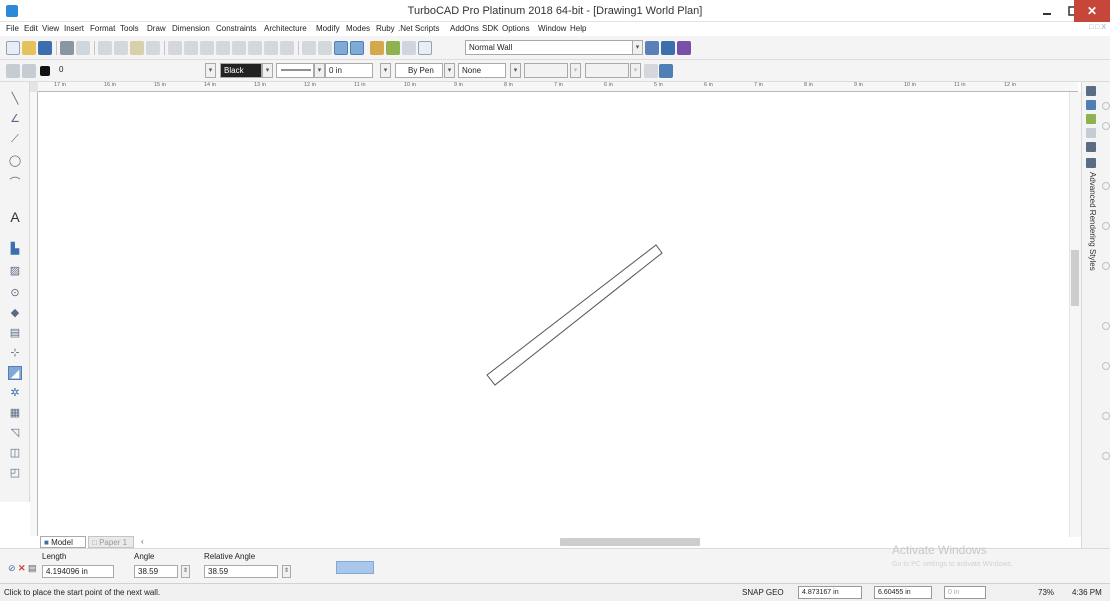  Describe the element at coordinates (50, 29) in the screenshot. I see `menu-view: View` at that location.